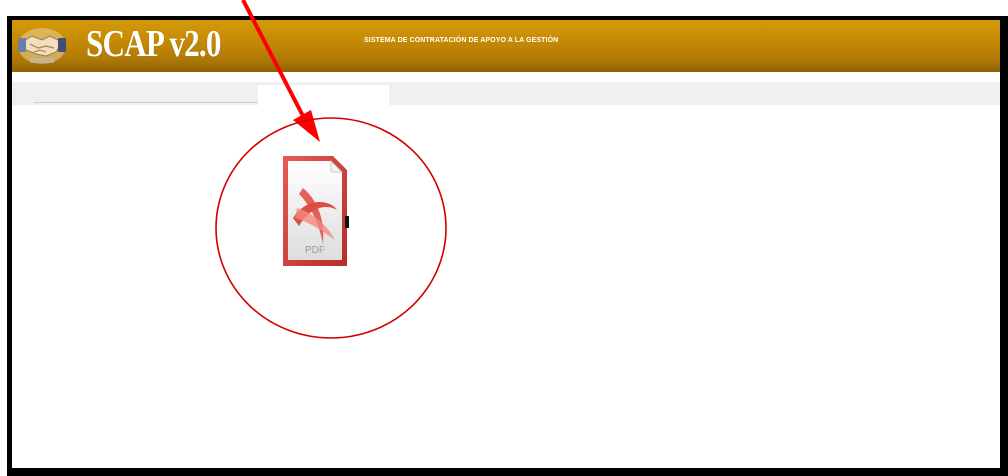 This screenshot has width=1008, height=476. I want to click on handshake-icon, so click(42, 46).